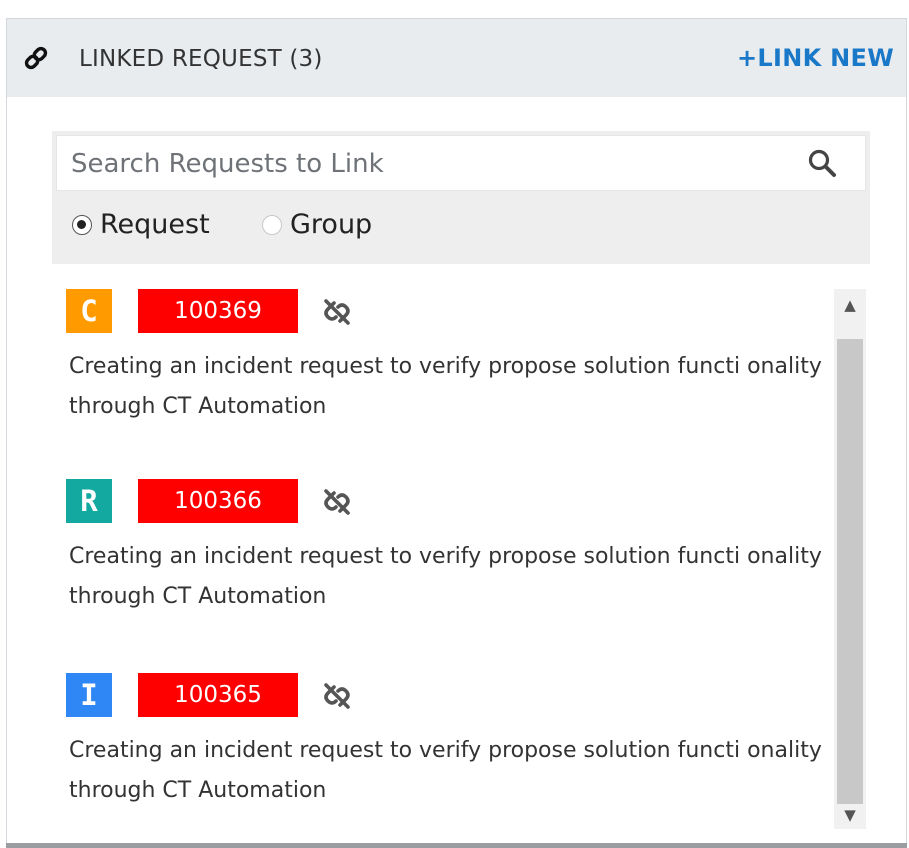 The image size is (909, 848). Describe the element at coordinates (272, 224) in the screenshot. I see `radio-group-indicator` at that location.